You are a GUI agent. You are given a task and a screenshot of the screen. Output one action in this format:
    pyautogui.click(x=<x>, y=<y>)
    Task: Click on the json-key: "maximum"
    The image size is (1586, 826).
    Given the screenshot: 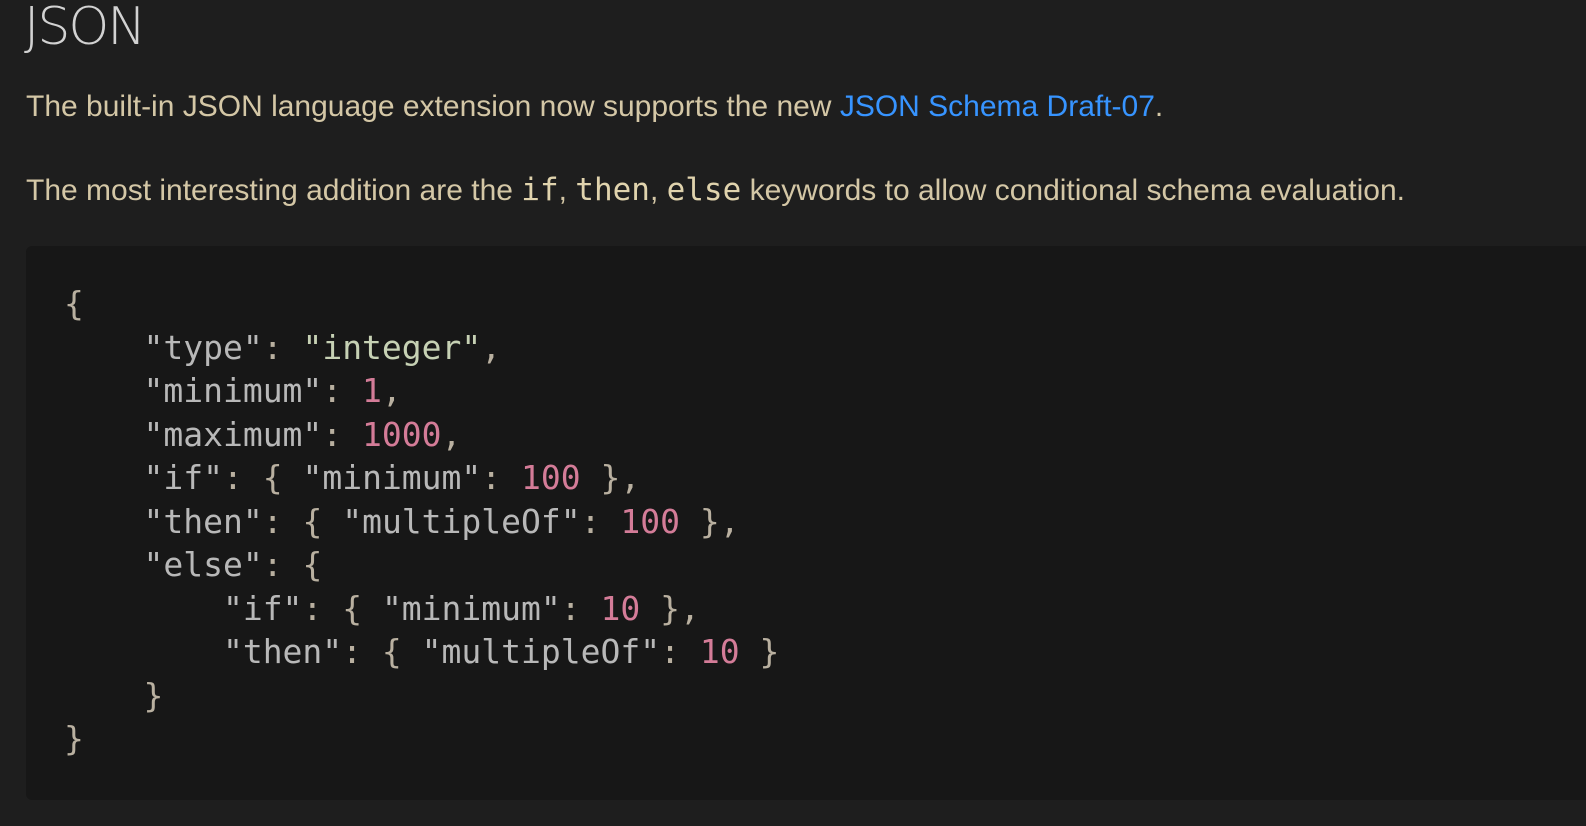 What is the action you would take?
    pyautogui.click(x=233, y=434)
    